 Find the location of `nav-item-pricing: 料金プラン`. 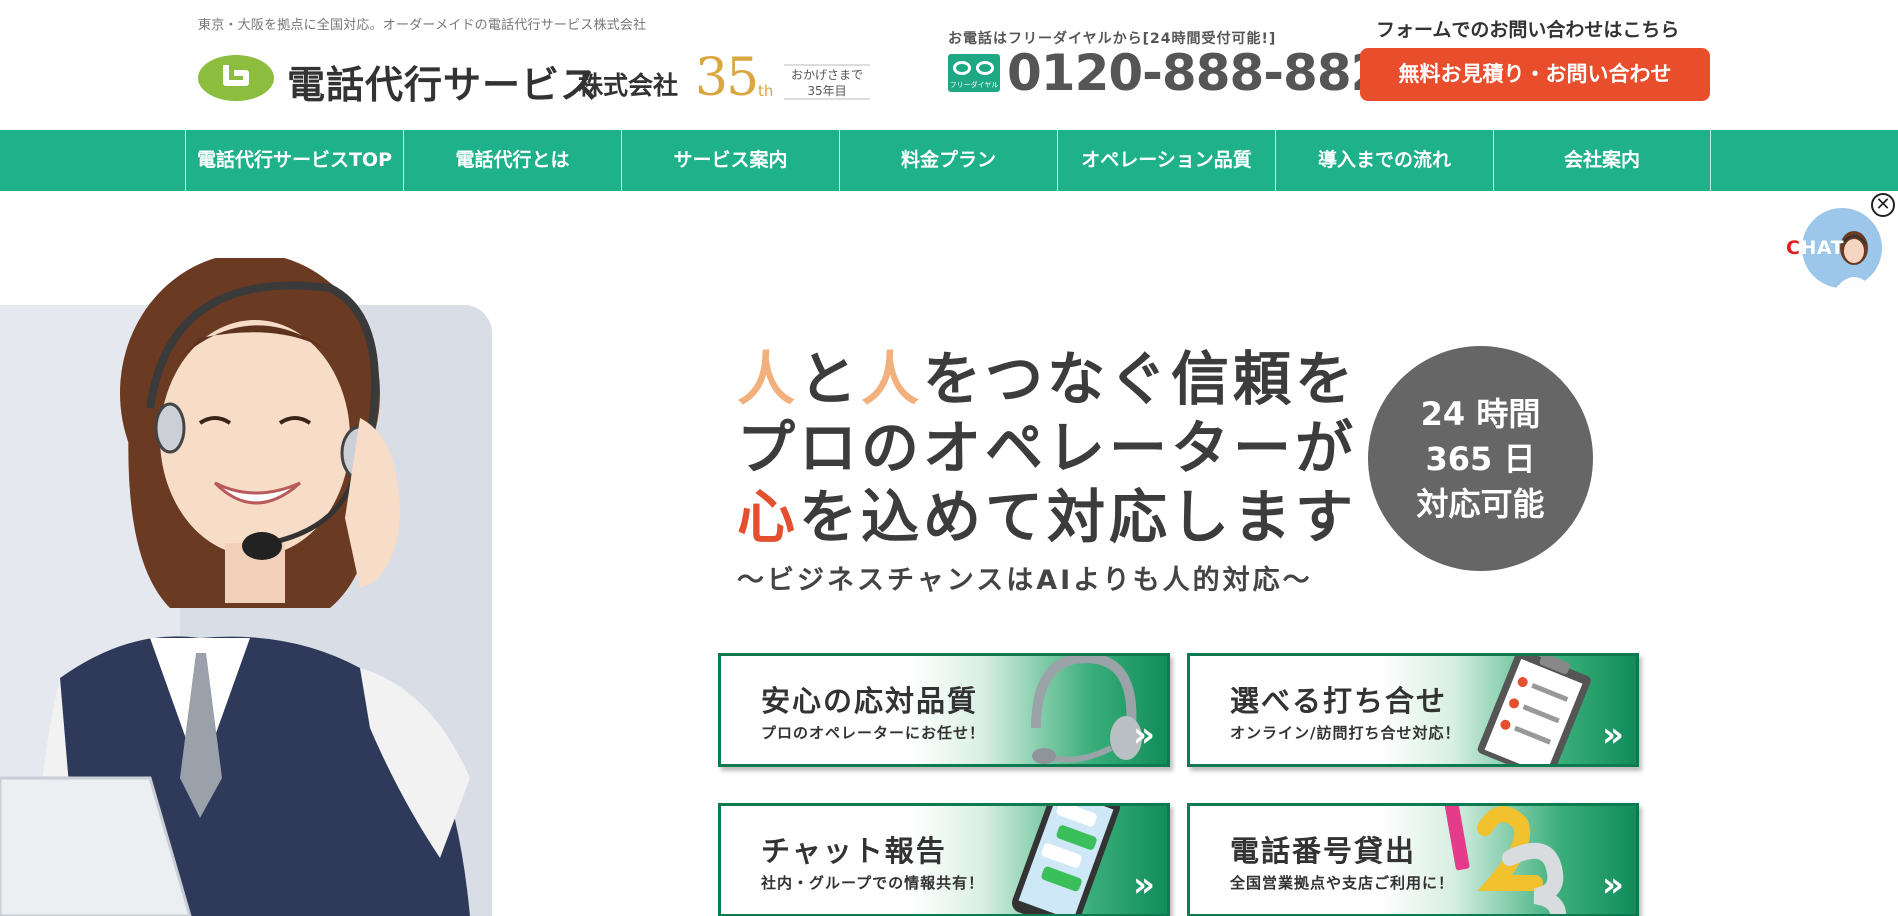

nav-item-pricing: 料金プラン is located at coordinates (948, 160).